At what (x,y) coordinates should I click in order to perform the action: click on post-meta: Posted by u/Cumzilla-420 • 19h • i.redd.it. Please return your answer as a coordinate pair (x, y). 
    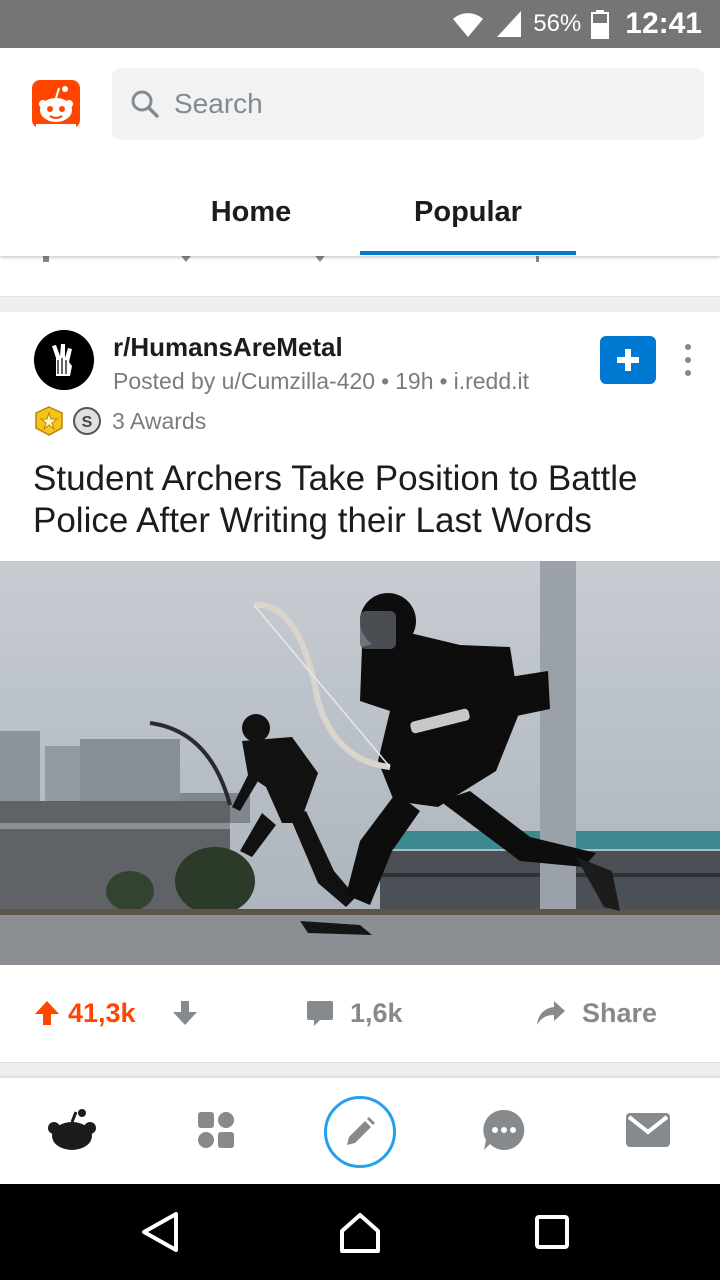
    Looking at the image, I should click on (321, 381).